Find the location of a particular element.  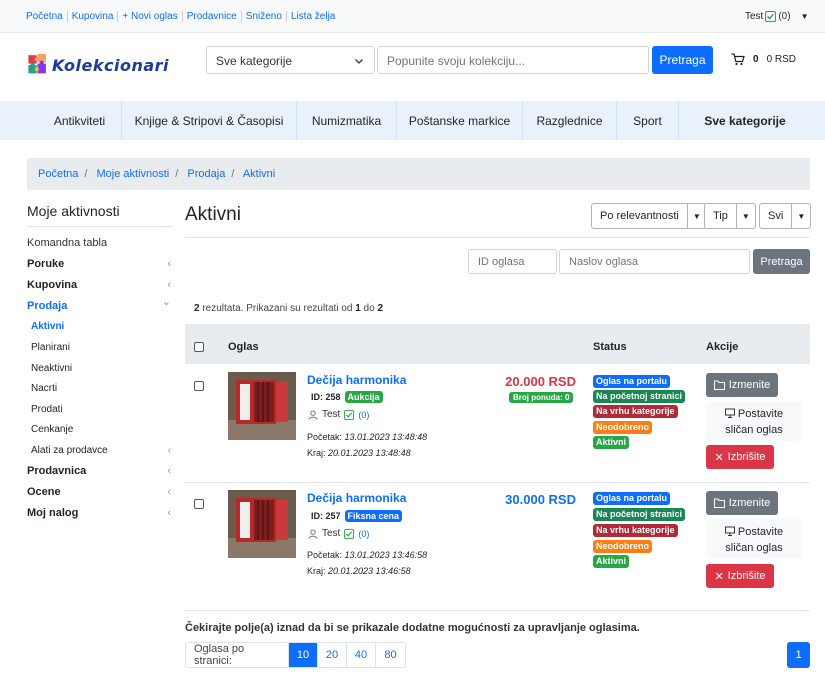

title-divider is located at coordinates (497, 237).